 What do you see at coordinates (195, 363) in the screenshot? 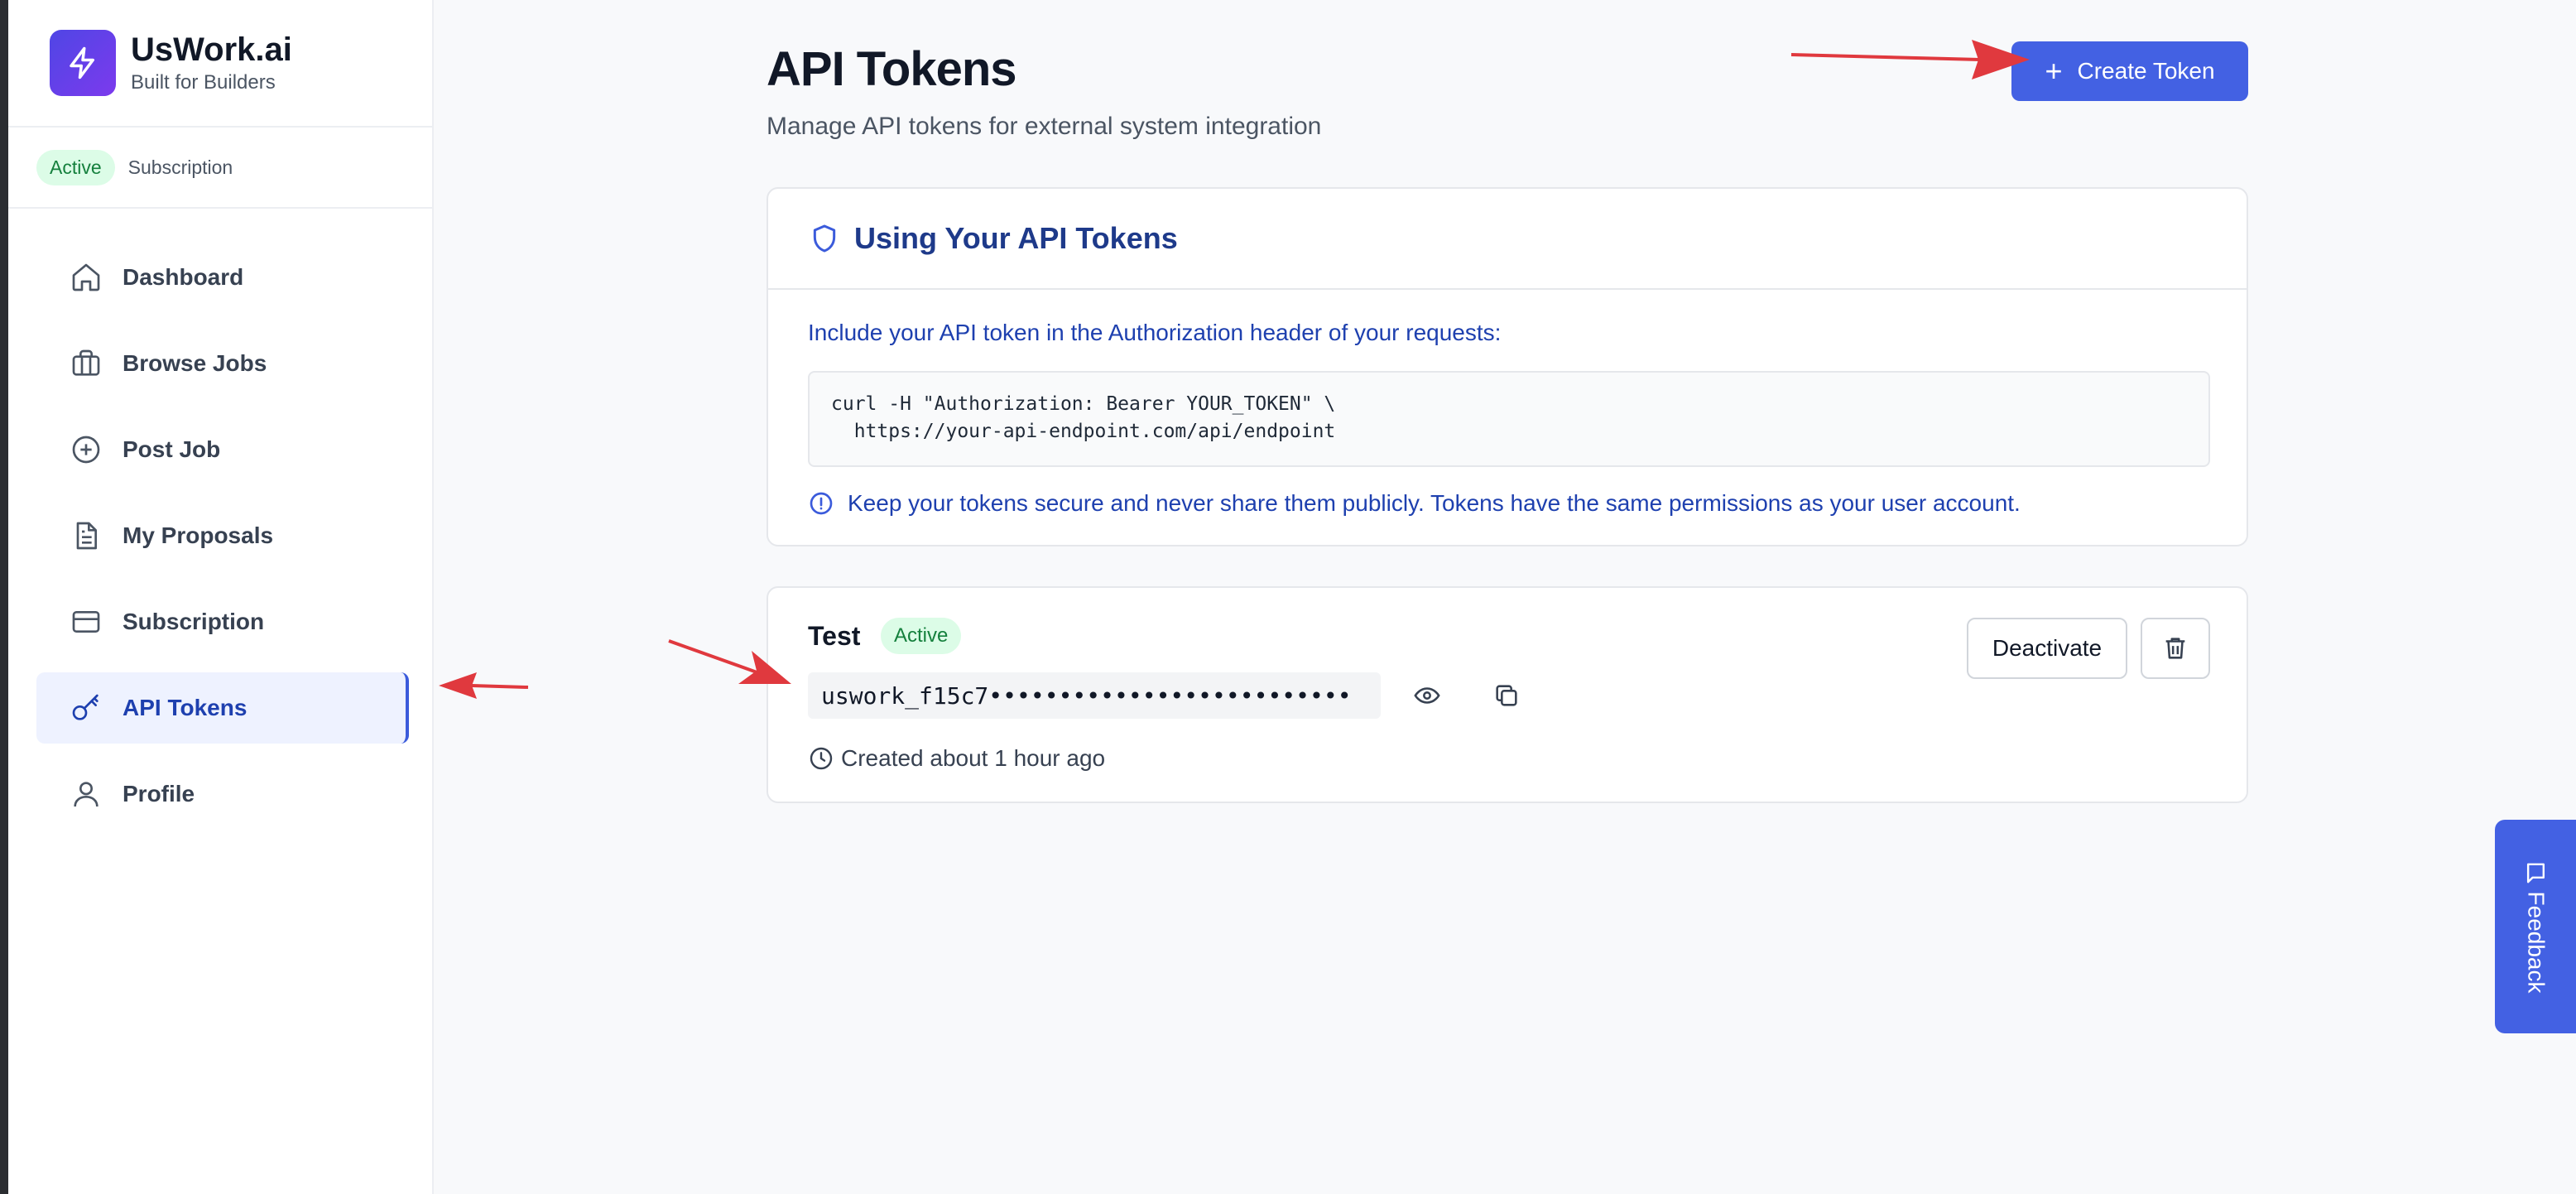
I see `sidebar-item-label: Browse Jobs` at bounding box center [195, 363].